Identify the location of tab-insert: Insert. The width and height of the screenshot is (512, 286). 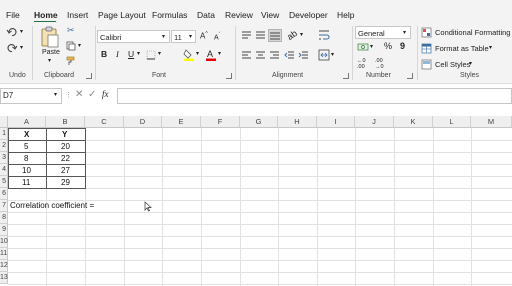
(77, 15).